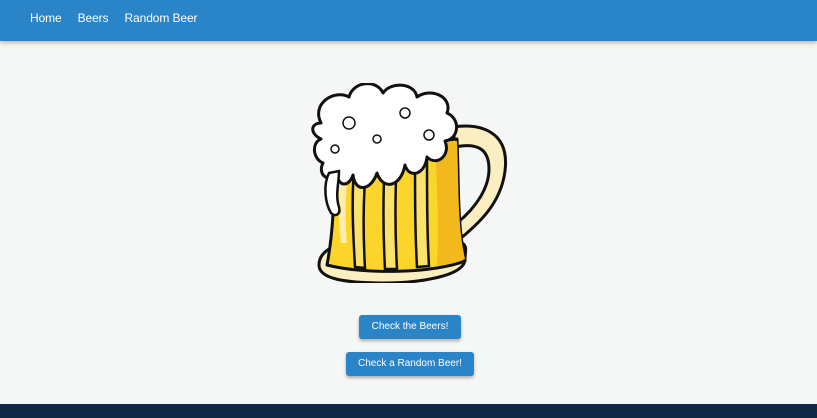  Describe the element at coordinates (409, 183) in the screenshot. I see `beer-mug-icon` at that location.